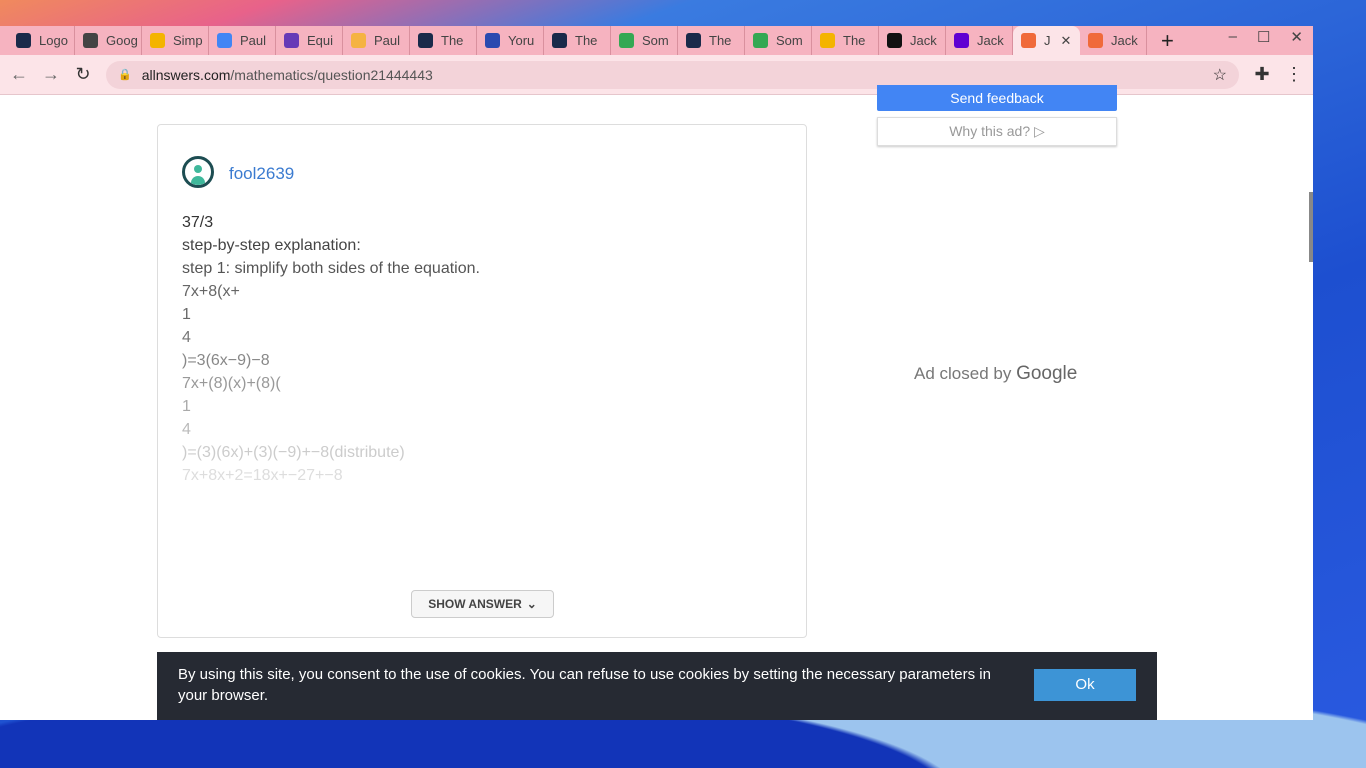 Image resolution: width=1366 pixels, height=768 pixels. I want to click on minimize-button: –, so click(1233, 37).